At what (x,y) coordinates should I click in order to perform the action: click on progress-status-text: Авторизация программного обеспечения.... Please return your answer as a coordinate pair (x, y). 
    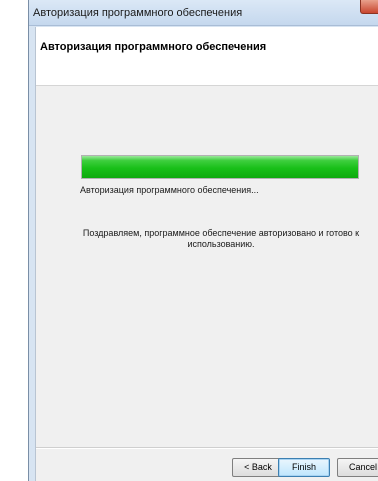
    Looking at the image, I should click on (169, 190).